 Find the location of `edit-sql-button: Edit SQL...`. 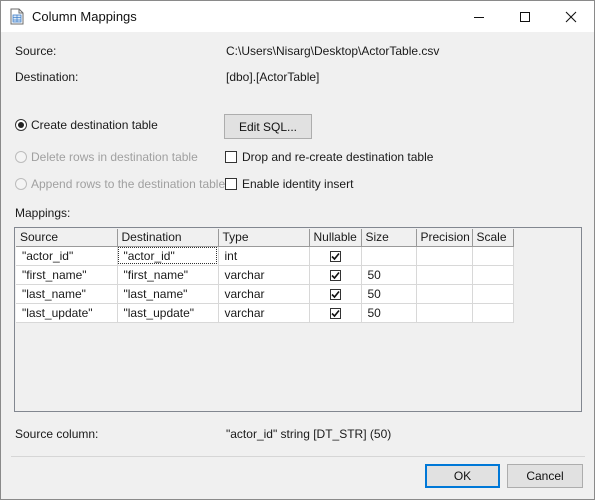

edit-sql-button: Edit SQL... is located at coordinates (268, 126).